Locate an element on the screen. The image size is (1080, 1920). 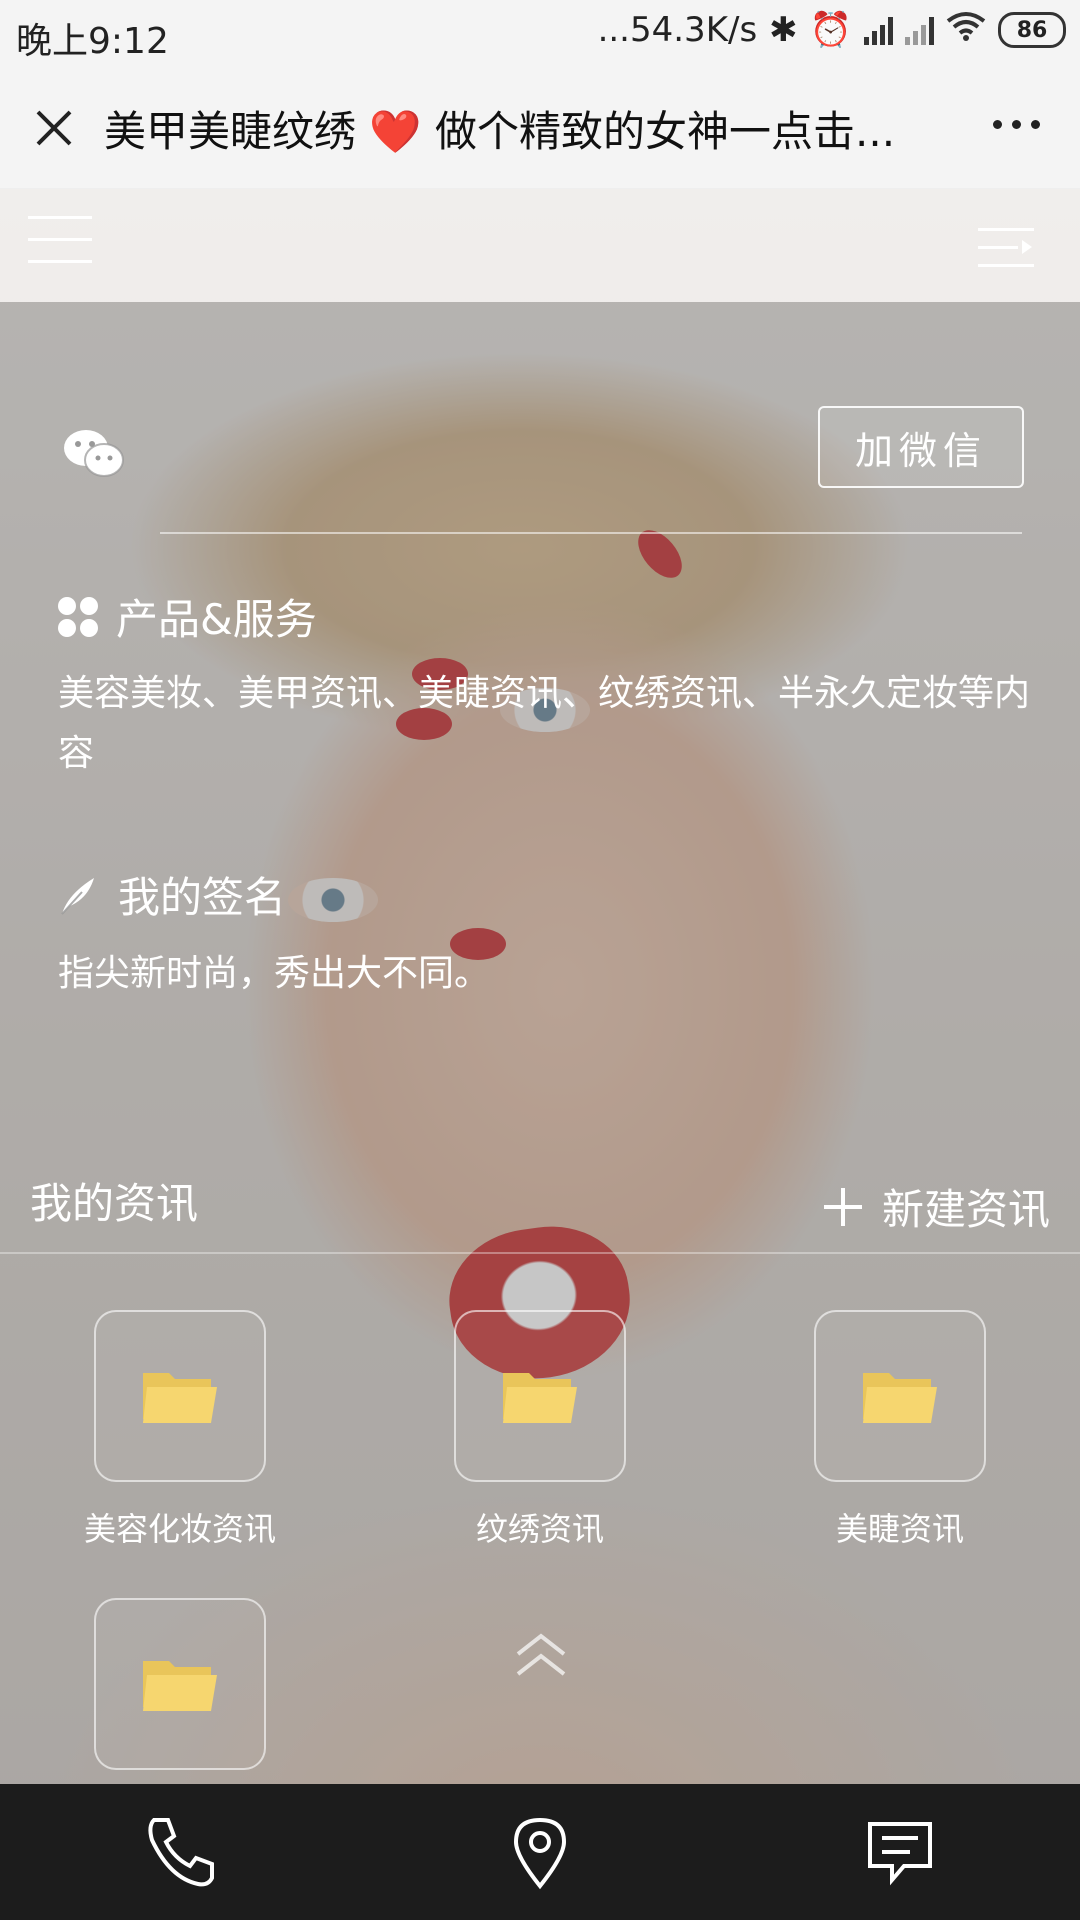
network-speed: ...54.3K/s is located at coordinates (677, 30).